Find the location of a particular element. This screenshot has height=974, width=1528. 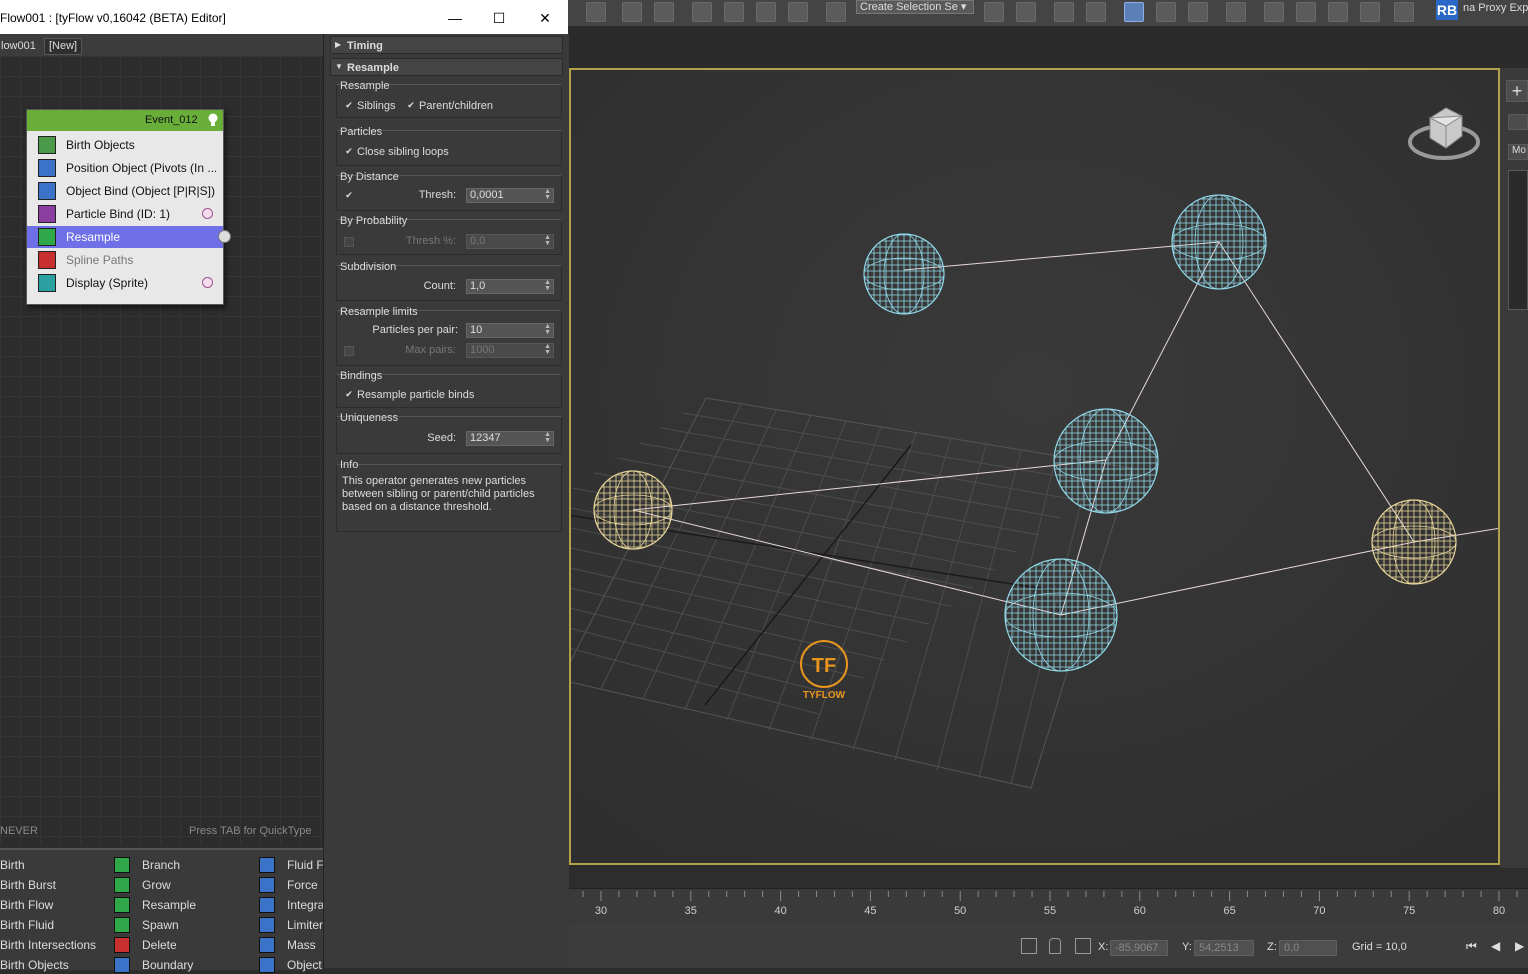

operator-row: Object Bind (Object [P|R|S]) is located at coordinates (125, 191).